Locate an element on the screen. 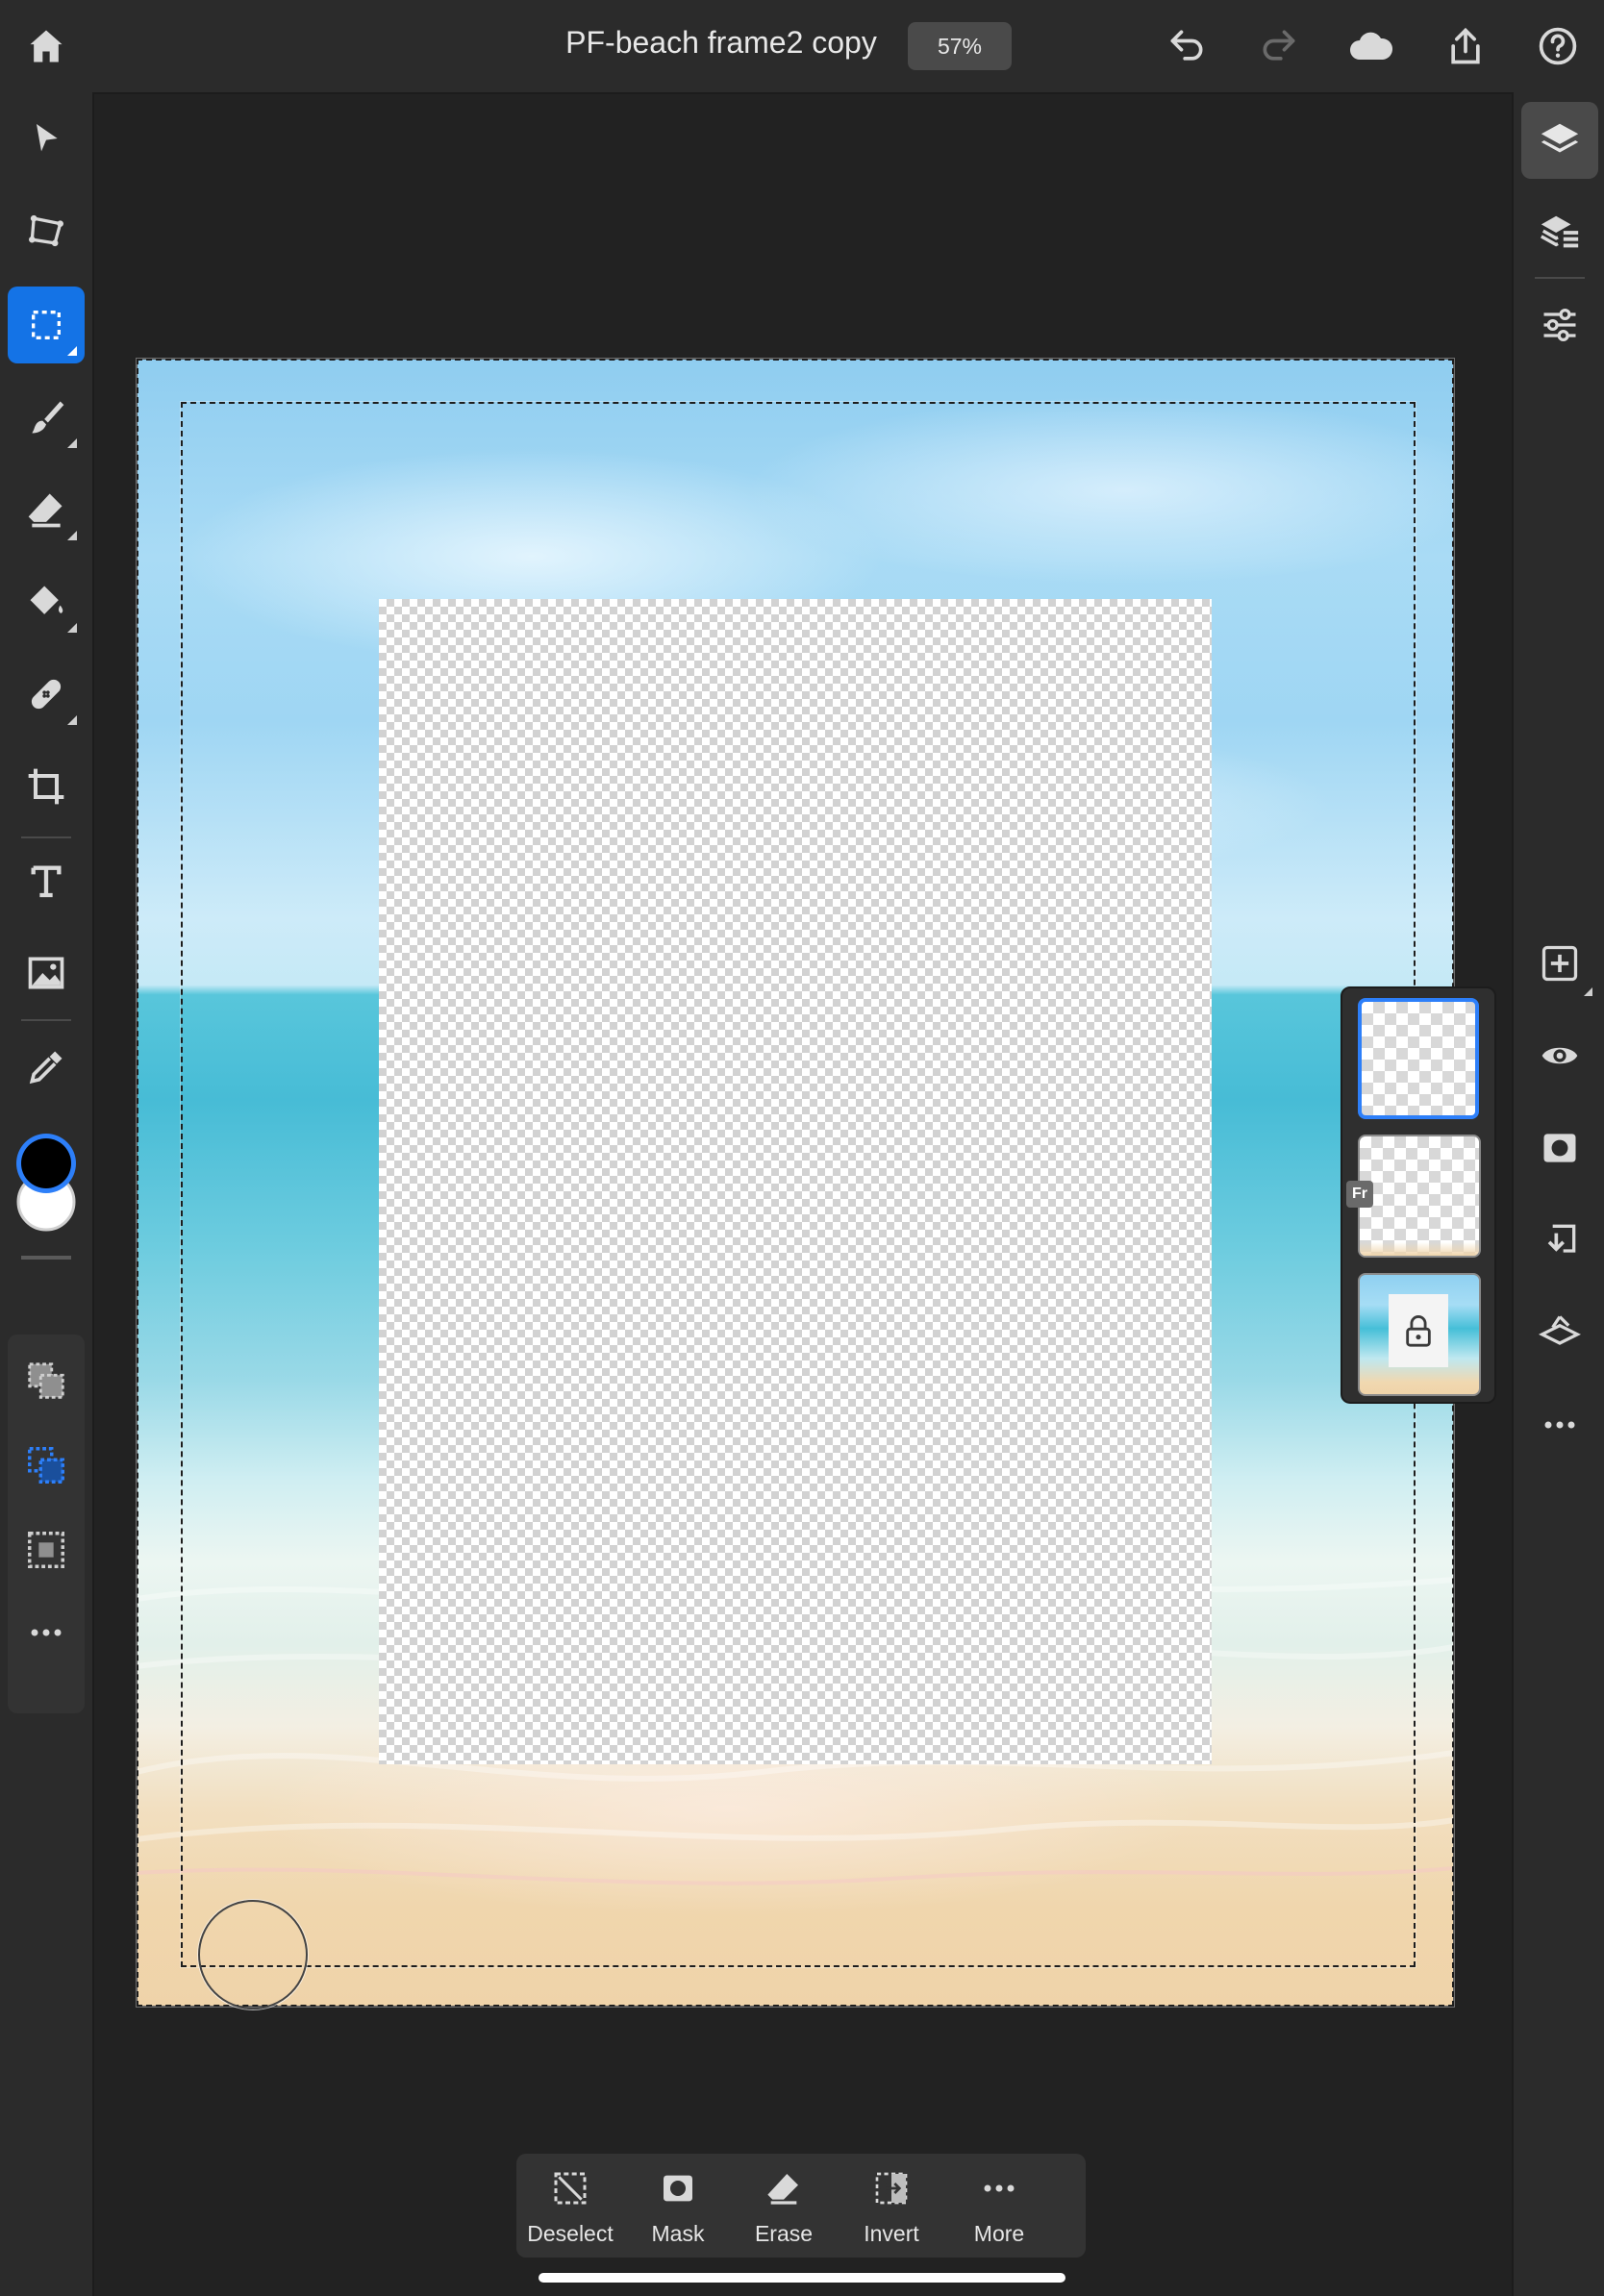 Image resolution: width=1604 pixels, height=2296 pixels. bandage-icon is located at coordinates (46, 694).